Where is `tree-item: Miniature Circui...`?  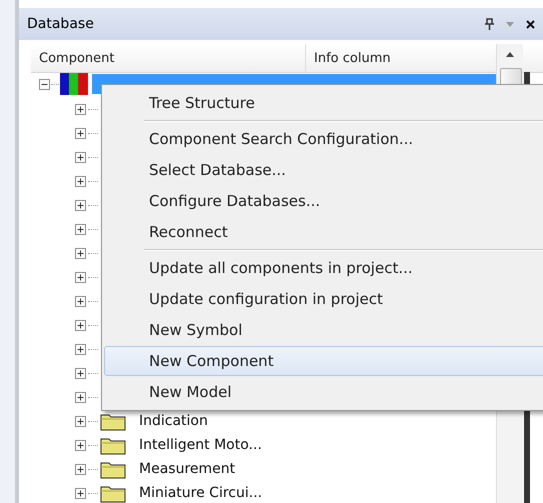
tree-item: Miniature Circui... is located at coordinates (201, 493).